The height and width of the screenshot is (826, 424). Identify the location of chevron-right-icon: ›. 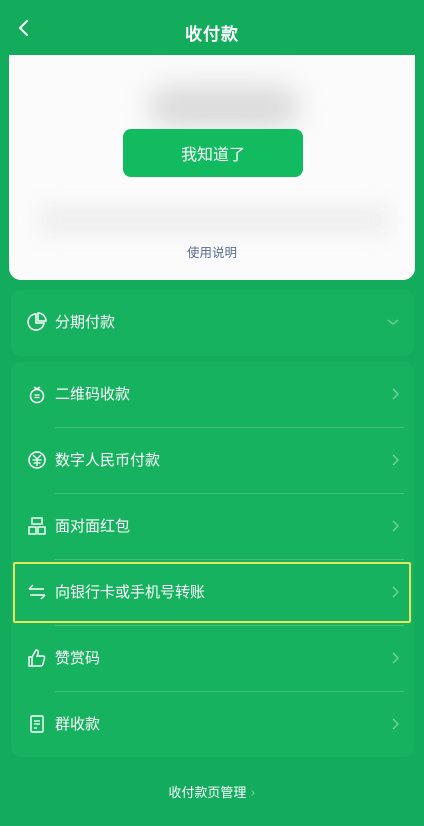
(253, 793).